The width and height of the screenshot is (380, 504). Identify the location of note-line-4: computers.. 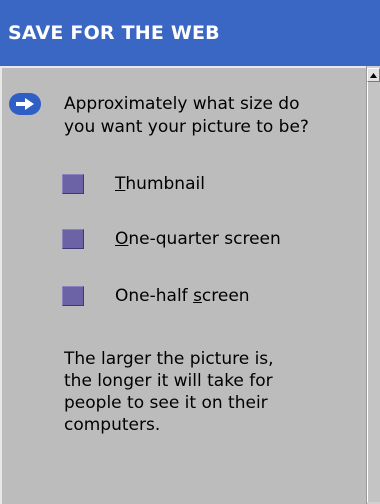
(112, 425).